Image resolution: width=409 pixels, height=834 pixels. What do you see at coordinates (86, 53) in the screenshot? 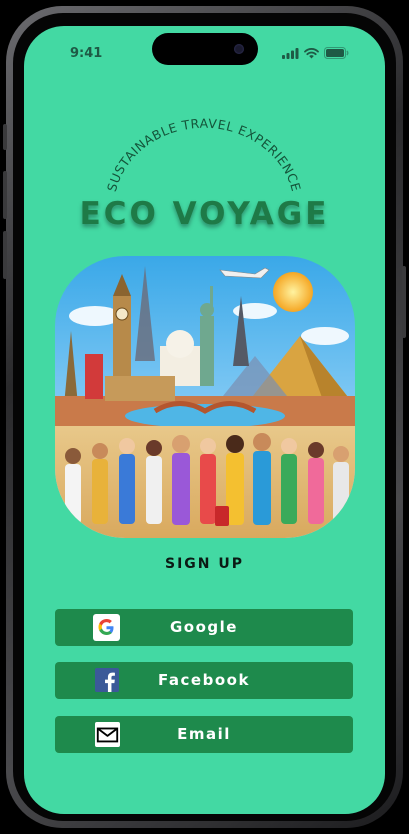
I see `status-time: 9:41` at bounding box center [86, 53].